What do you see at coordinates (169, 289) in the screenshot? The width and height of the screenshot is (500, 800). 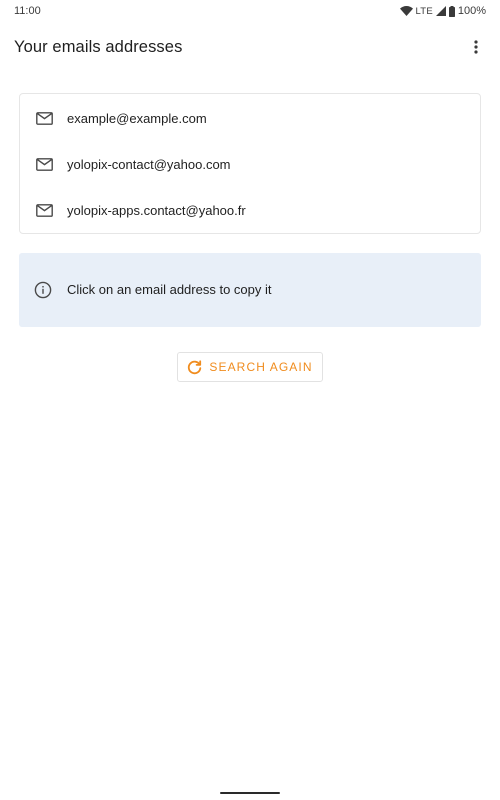 I see `info-text: Click on an email address to copy it` at bounding box center [169, 289].